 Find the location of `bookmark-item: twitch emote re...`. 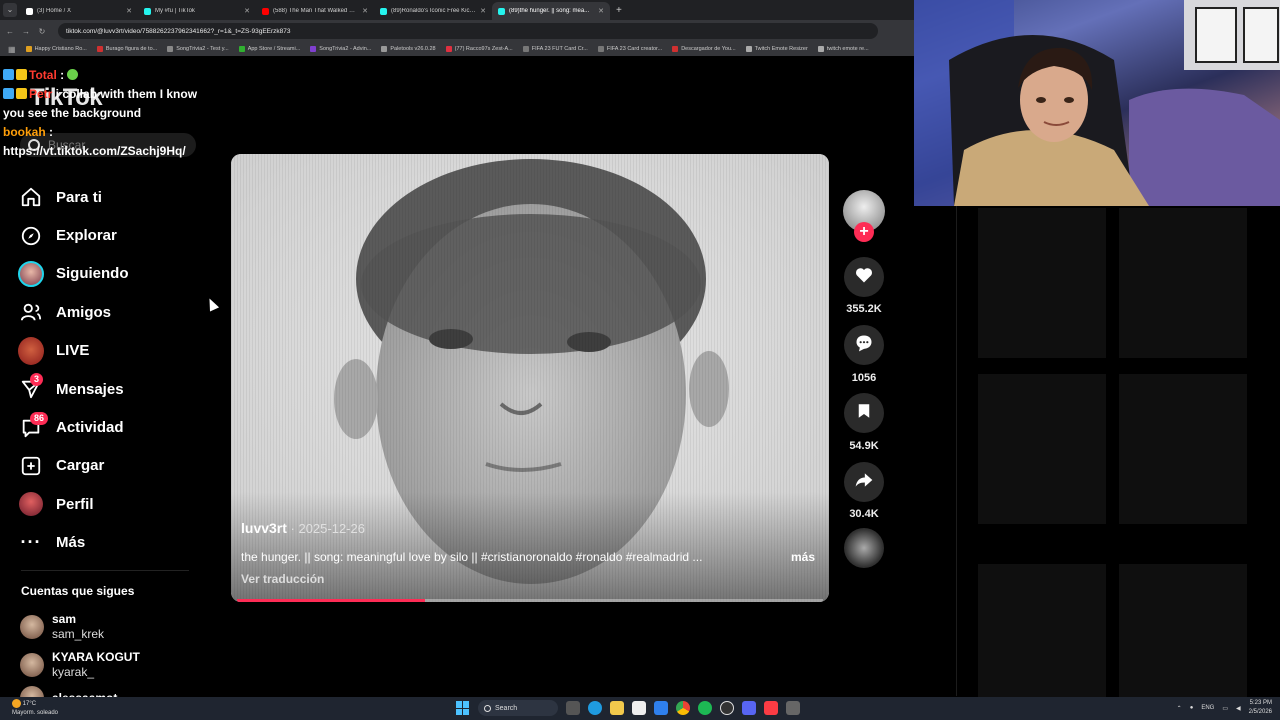

bookmark-item: twitch emote re... is located at coordinates (843, 49).